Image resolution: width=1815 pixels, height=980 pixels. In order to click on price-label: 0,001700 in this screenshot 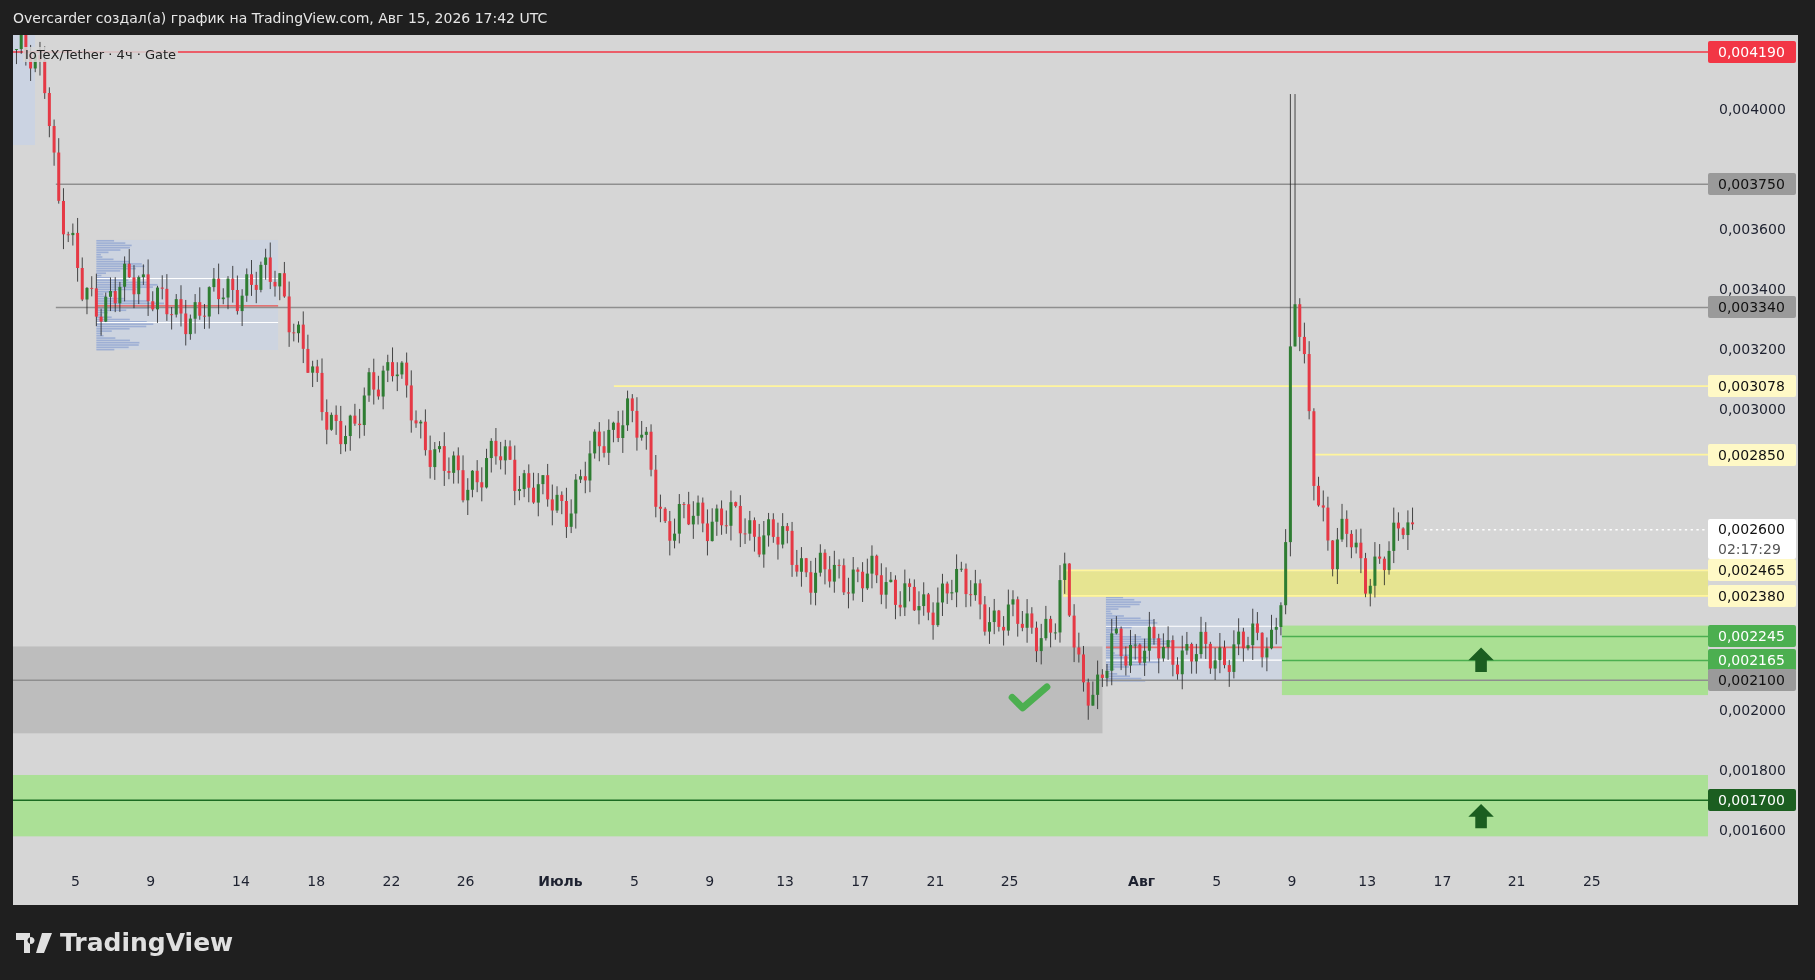, I will do `click(1752, 799)`.